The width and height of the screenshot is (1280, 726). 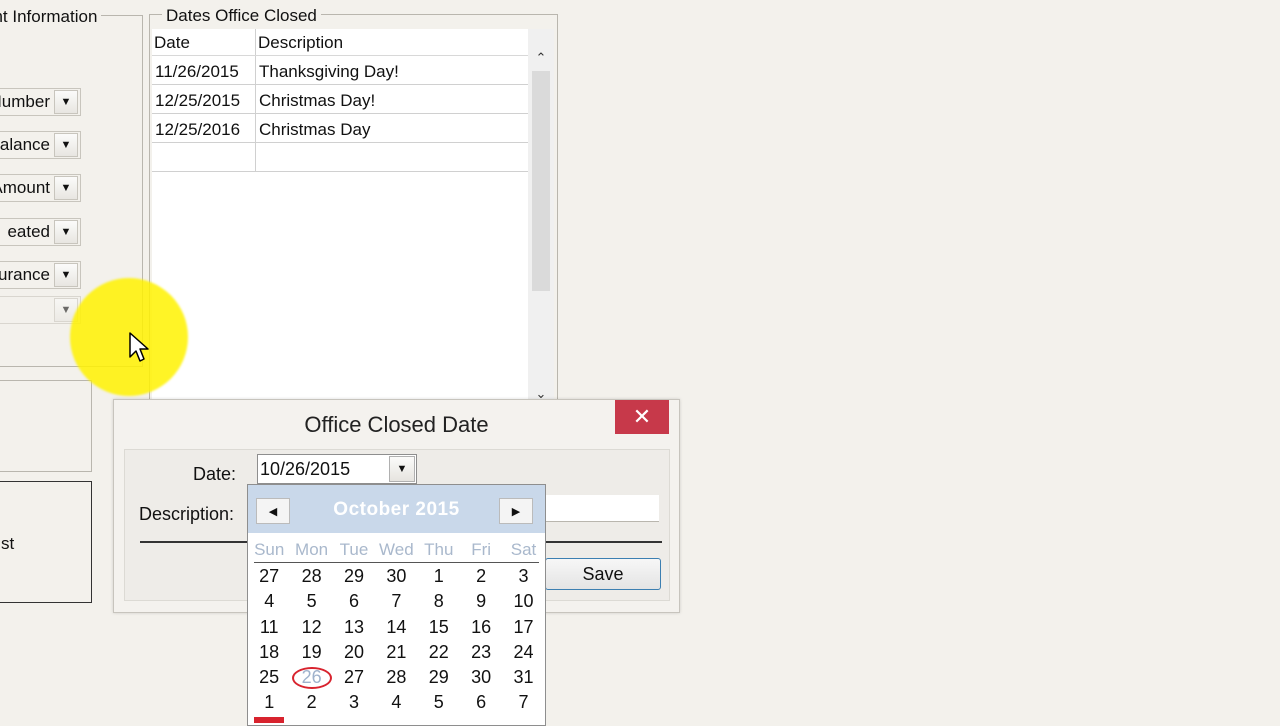 What do you see at coordinates (204, 42) in the screenshot?
I see `column-header-date: Date` at bounding box center [204, 42].